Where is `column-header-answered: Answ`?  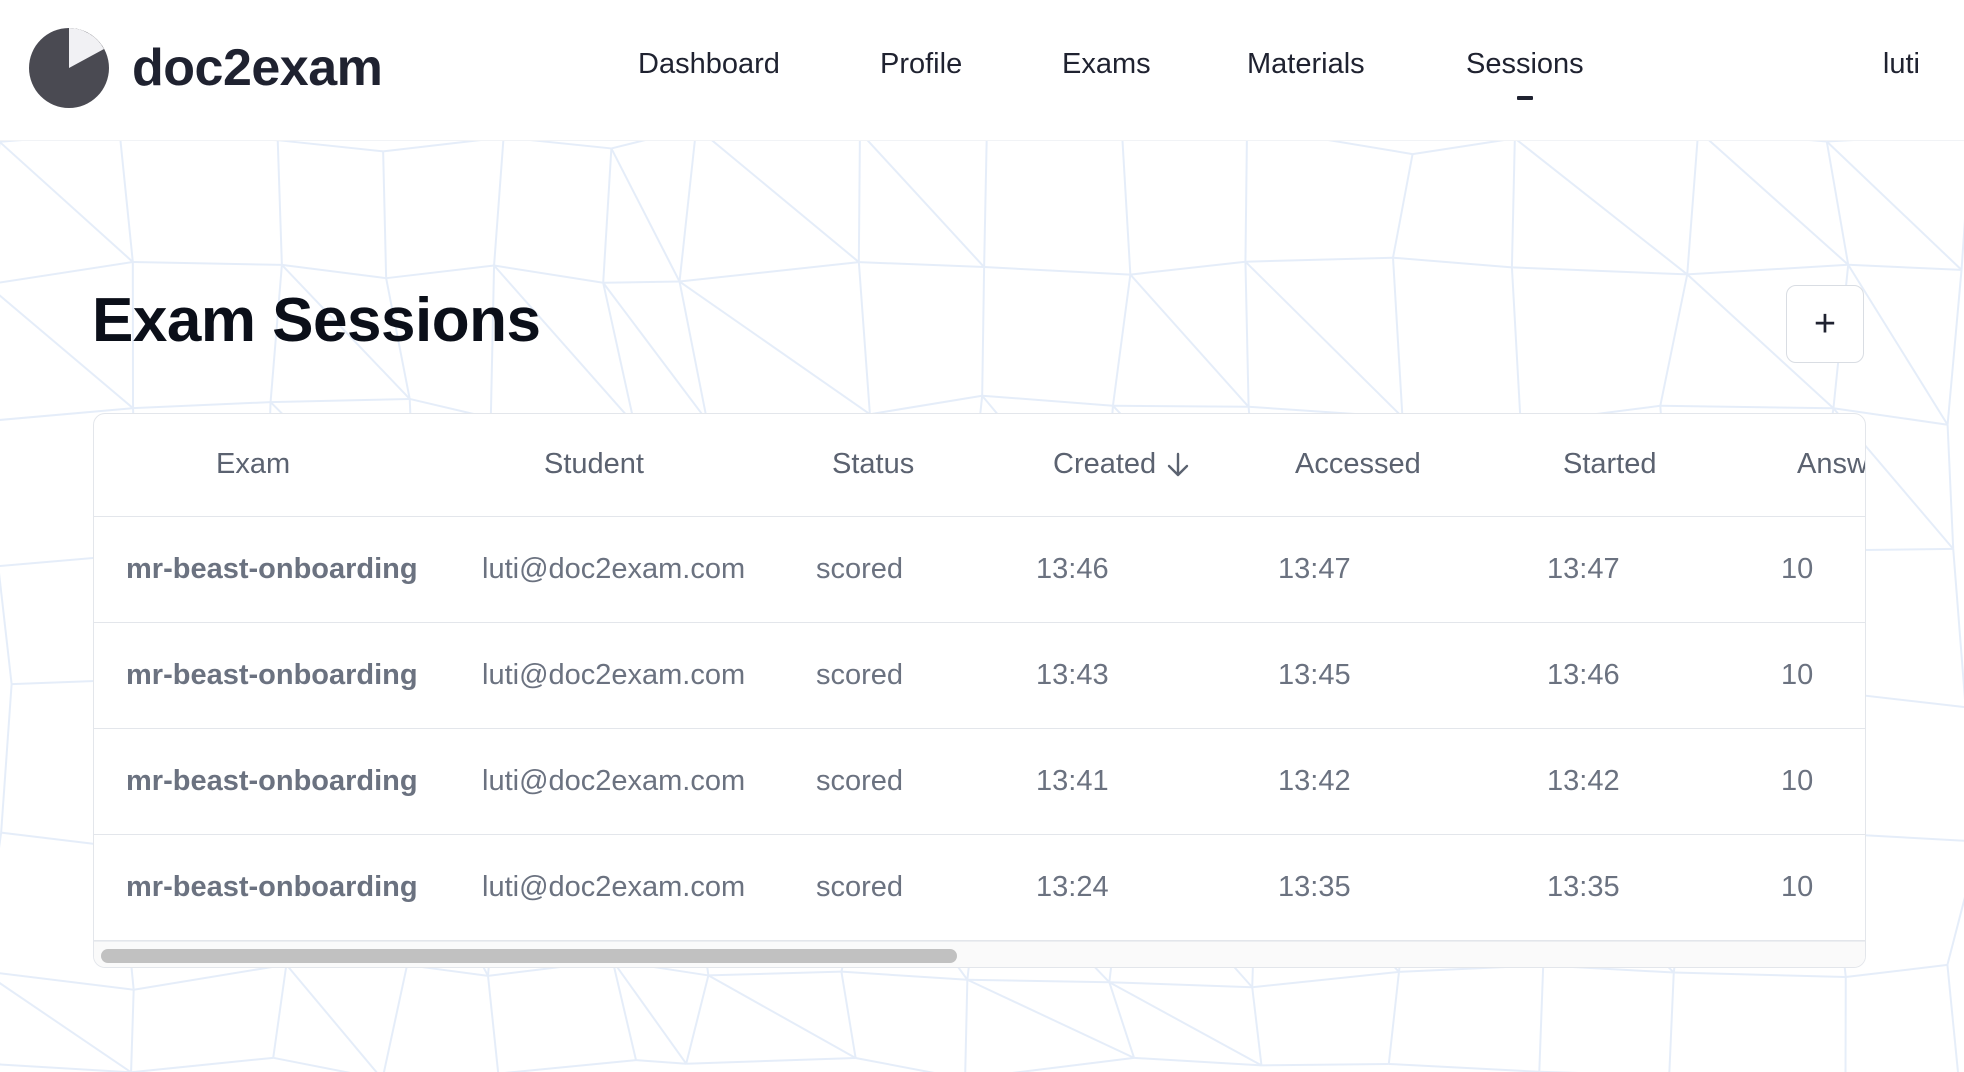
column-header-answered: Answ is located at coordinates (1831, 464).